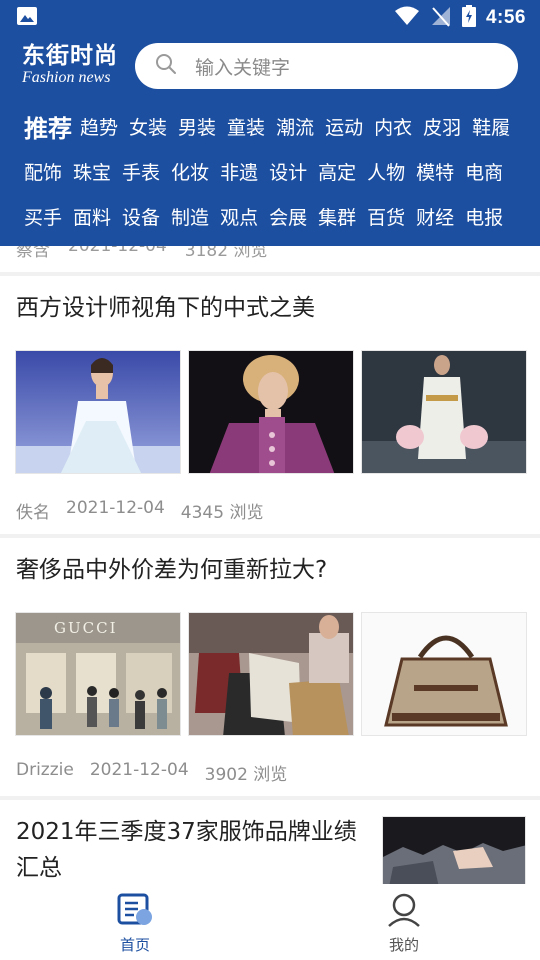  Describe the element at coordinates (288, 216) in the screenshot. I see `category-item: 会展` at that location.